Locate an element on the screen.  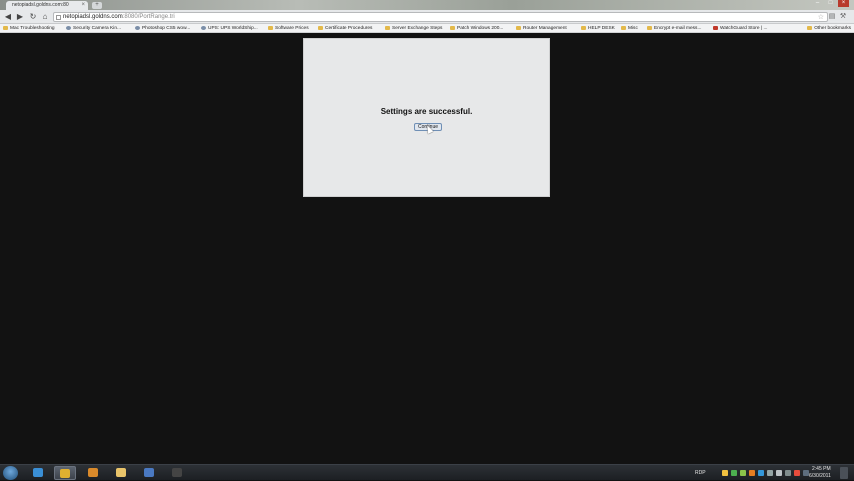
other-bookmarks: Other bookmarks is located at coordinates (829, 28).